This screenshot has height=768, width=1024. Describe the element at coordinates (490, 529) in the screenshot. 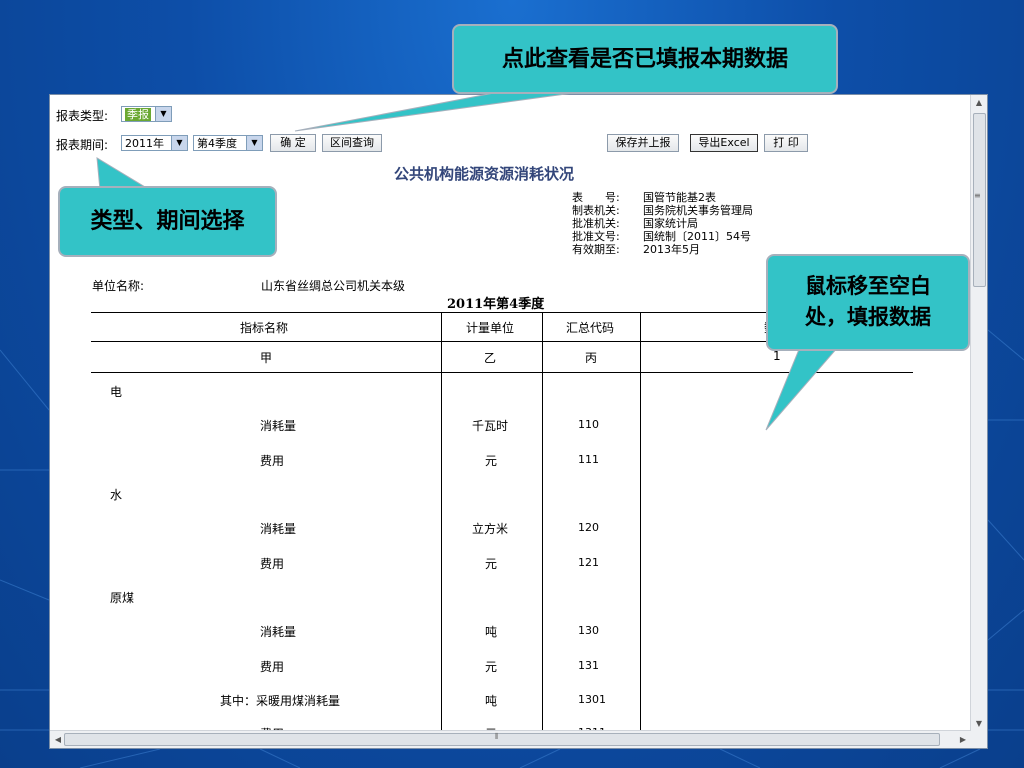

I see `row-unit: 立方米` at that location.